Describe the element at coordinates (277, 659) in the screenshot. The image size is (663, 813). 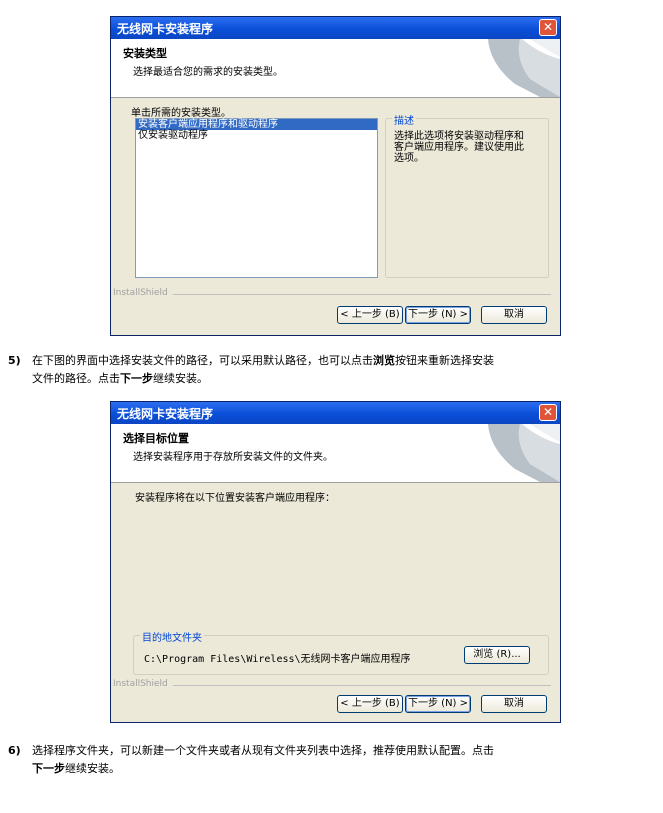
I see `destination-path: C:\Program Files\Wireless\无线网卡客户端应用程序` at that location.